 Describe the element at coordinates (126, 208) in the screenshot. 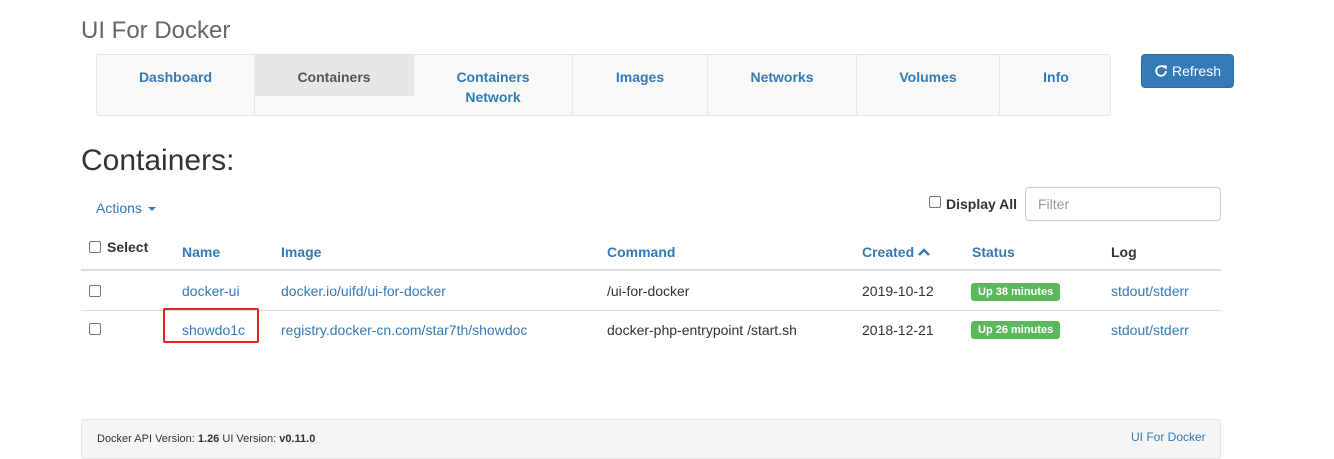

I see `actions-dropdown: Actions` at that location.